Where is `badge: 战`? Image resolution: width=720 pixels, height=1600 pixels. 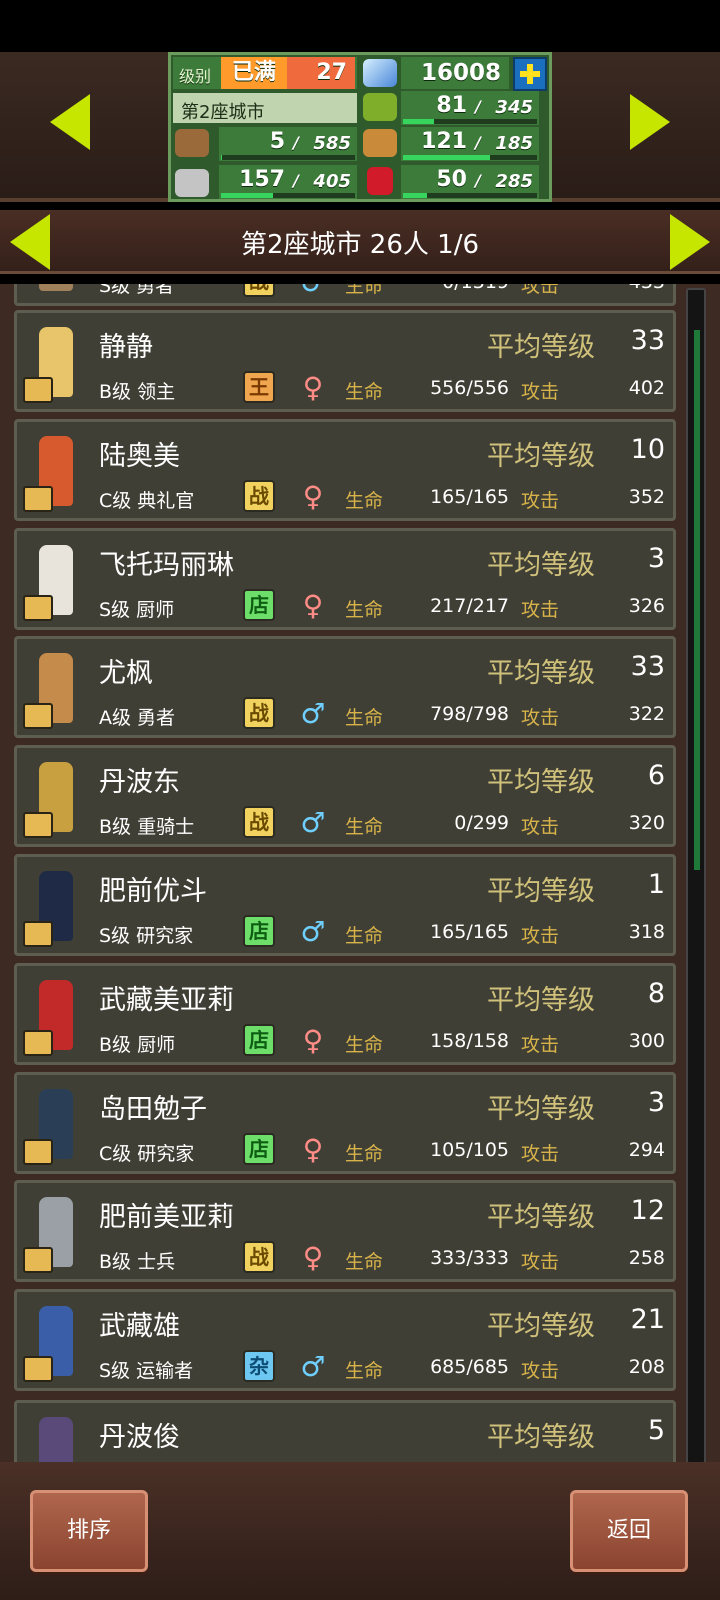
badge: 战 is located at coordinates (259, 290).